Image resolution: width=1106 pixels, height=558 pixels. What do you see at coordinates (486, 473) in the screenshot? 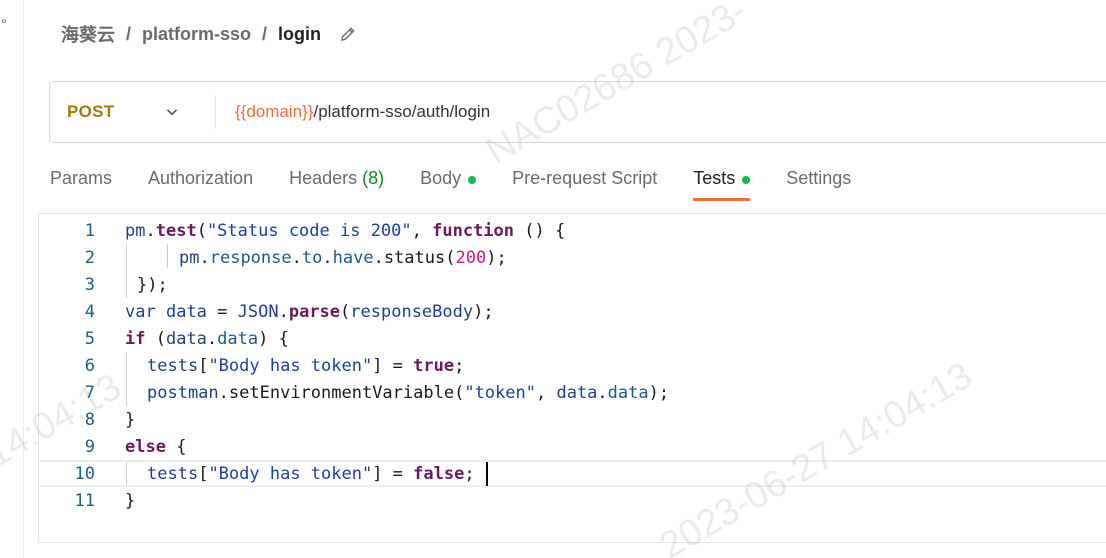
I see `text-cursor` at bounding box center [486, 473].